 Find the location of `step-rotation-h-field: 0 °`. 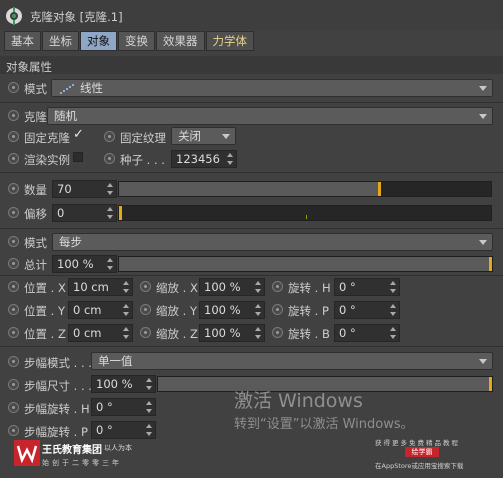

step-rotation-h-field: 0 ° is located at coordinates (123, 407).